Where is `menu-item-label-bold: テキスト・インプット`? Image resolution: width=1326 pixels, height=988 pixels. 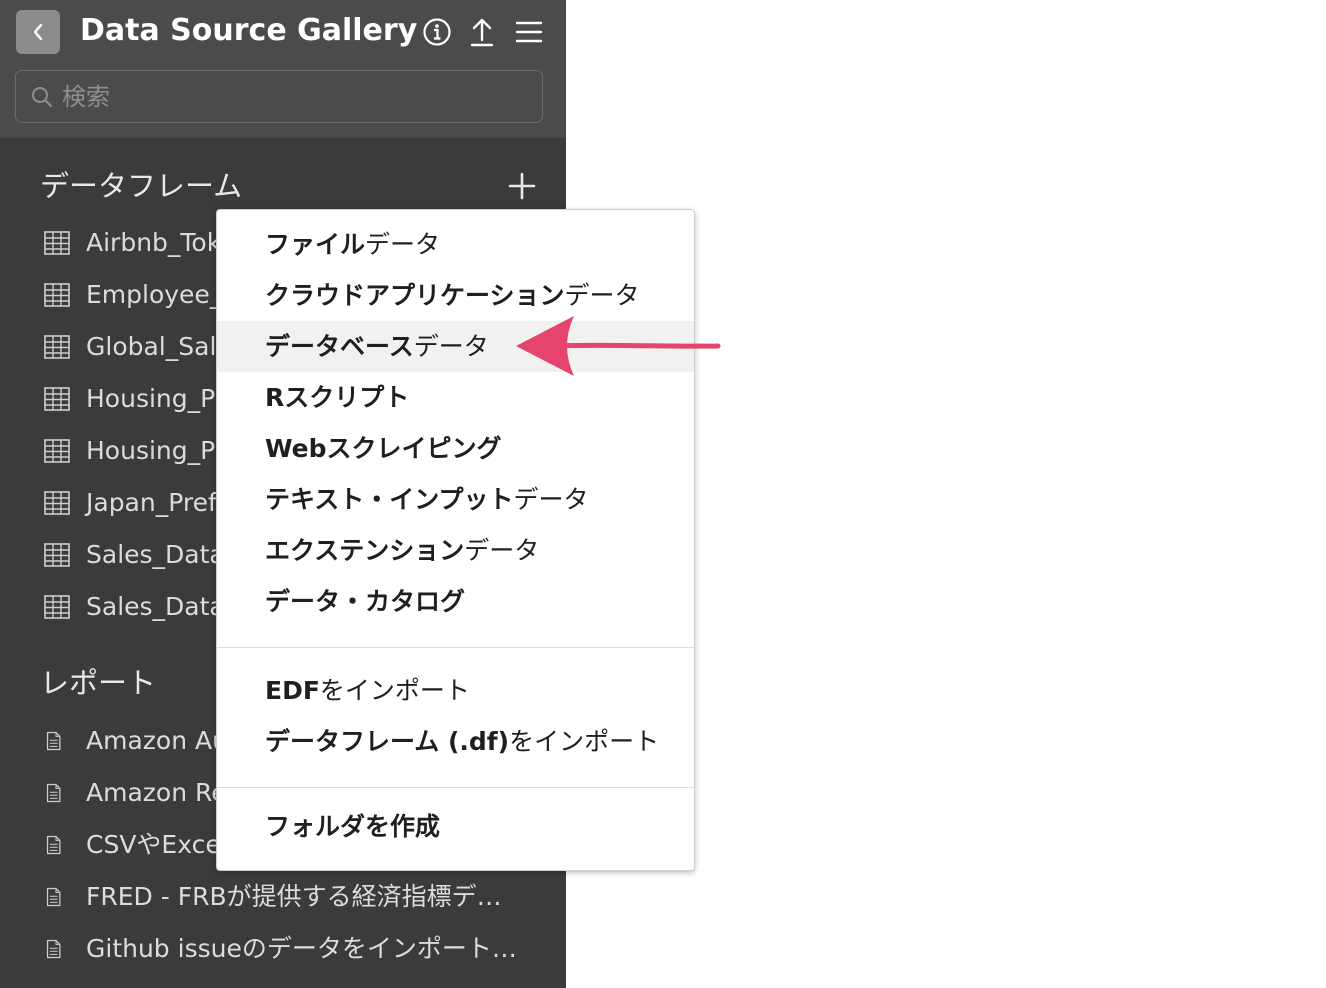 menu-item-label-bold: テキスト・インプット is located at coordinates (389, 499).